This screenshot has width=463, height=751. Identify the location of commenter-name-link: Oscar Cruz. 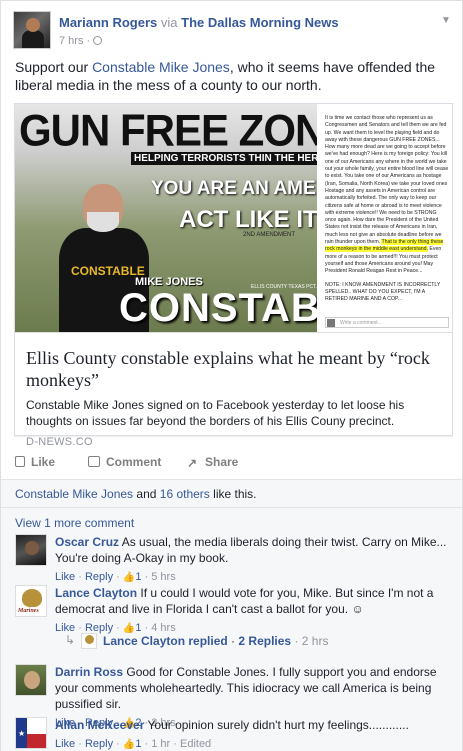
(87, 542).